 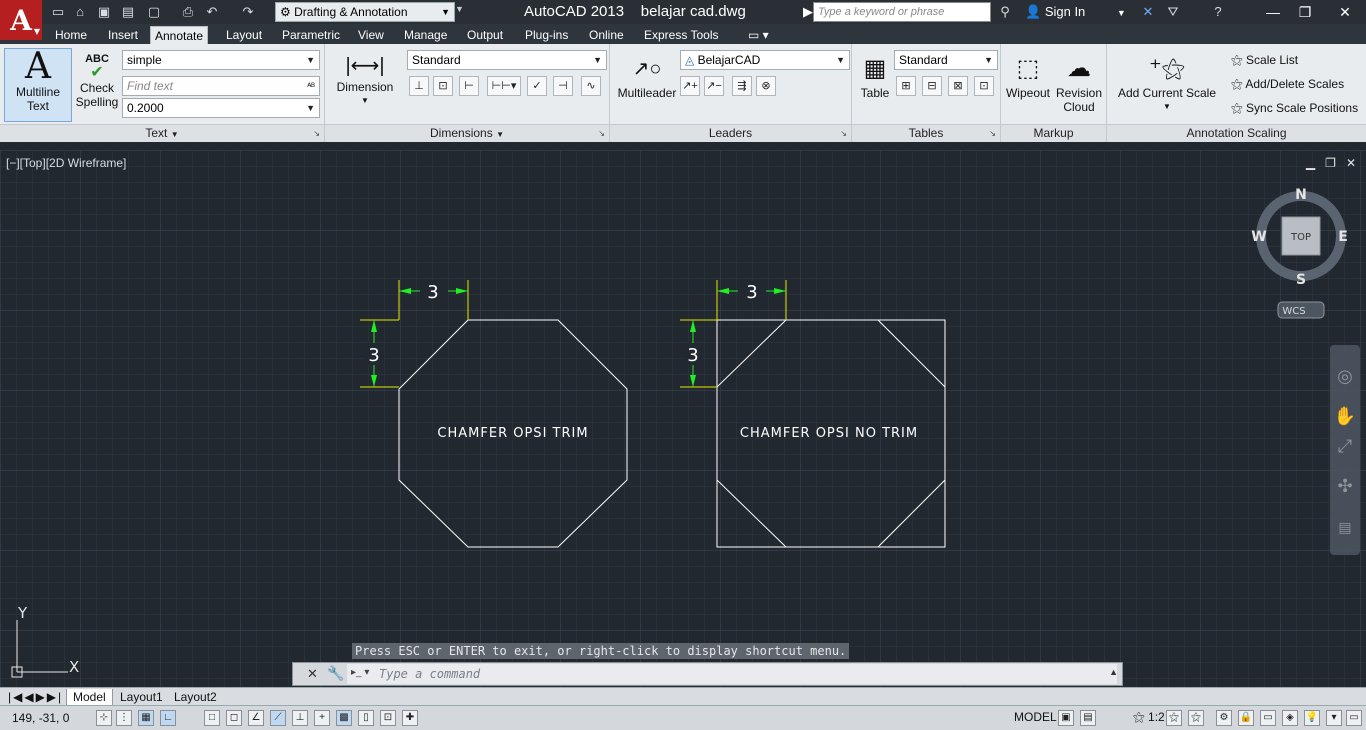 What do you see at coordinates (38, 85) in the screenshot?
I see `multiline-text-button: A Multiline Text` at bounding box center [38, 85].